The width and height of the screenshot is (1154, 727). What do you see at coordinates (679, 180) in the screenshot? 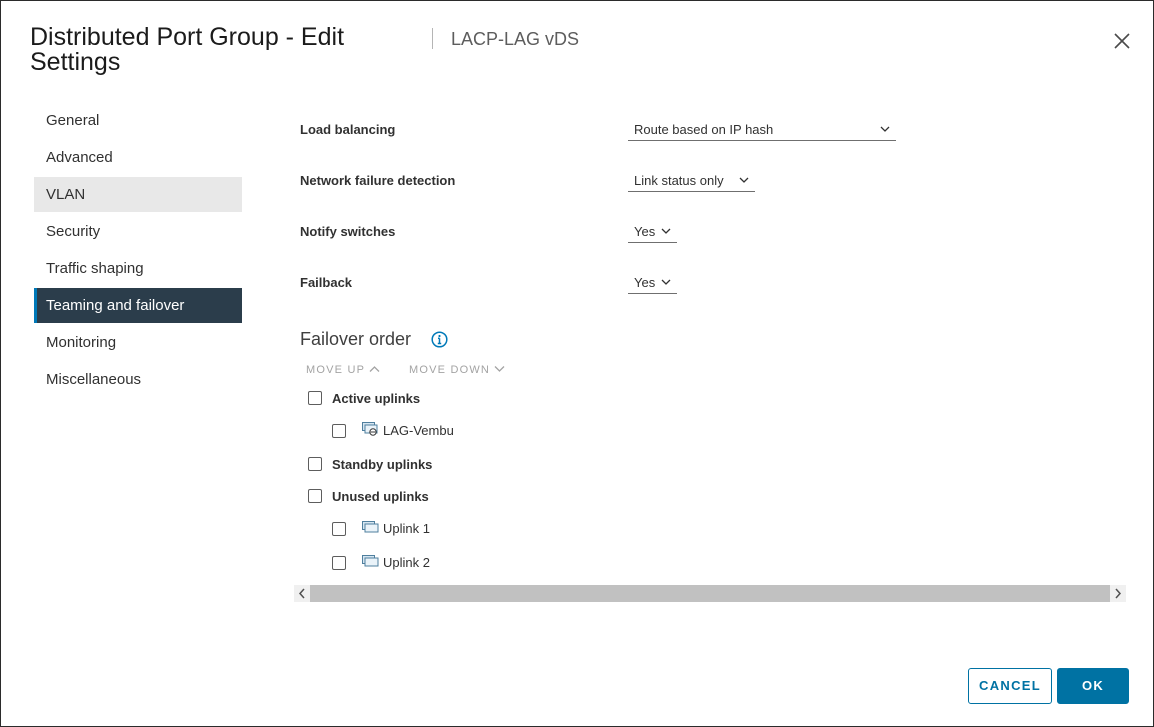
I see `network-failure-detection-value: Link status only` at bounding box center [679, 180].